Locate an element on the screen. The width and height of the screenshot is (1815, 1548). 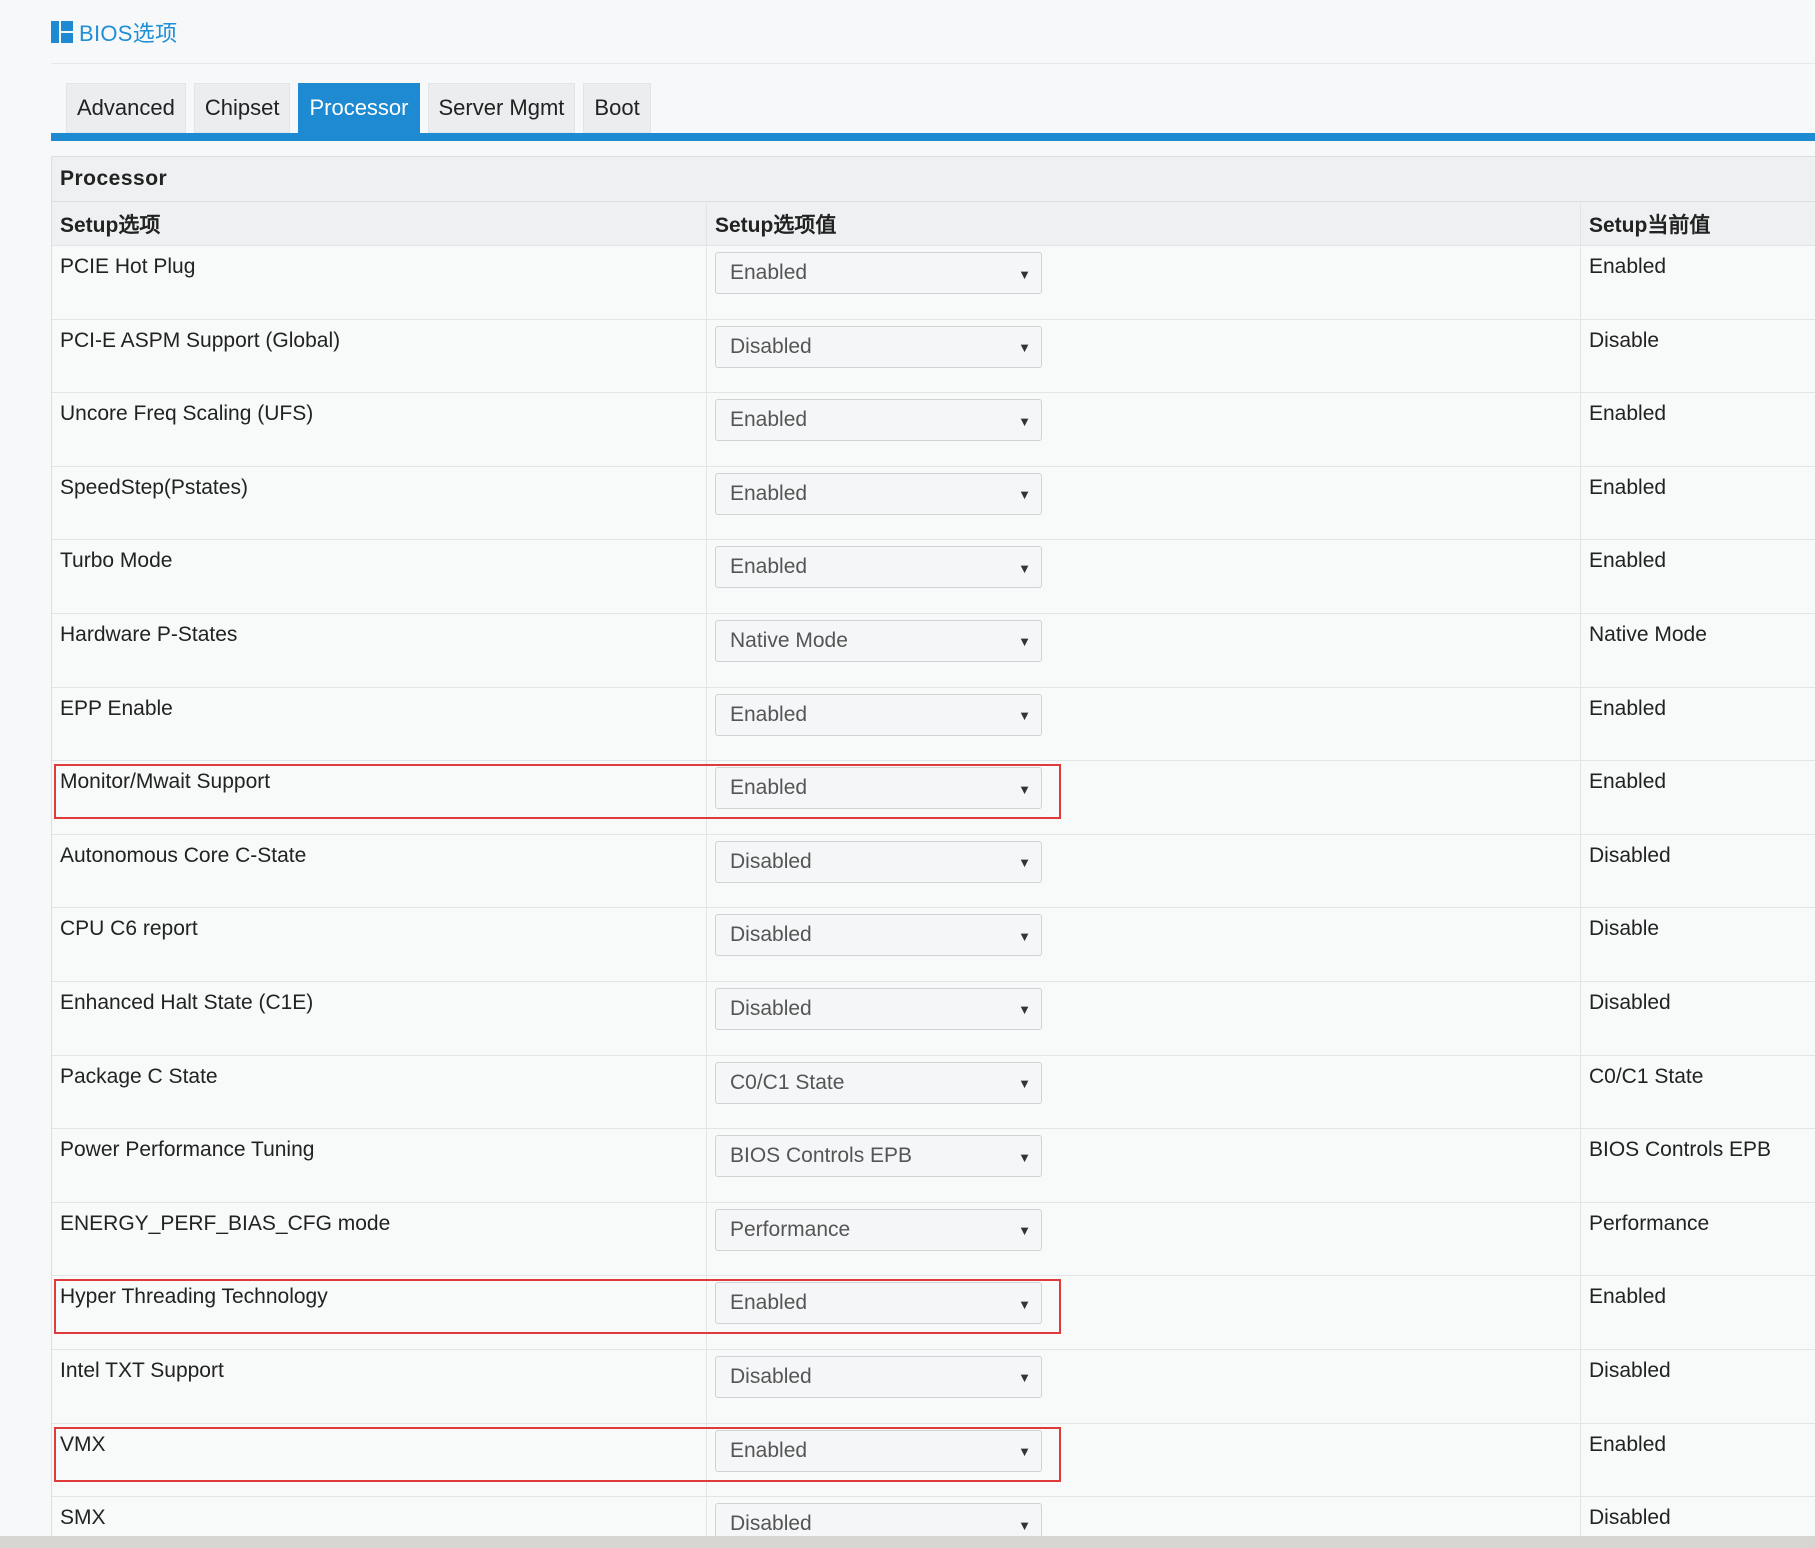
setting-name: PCI-E ASPM Support (Global) is located at coordinates (379, 356).